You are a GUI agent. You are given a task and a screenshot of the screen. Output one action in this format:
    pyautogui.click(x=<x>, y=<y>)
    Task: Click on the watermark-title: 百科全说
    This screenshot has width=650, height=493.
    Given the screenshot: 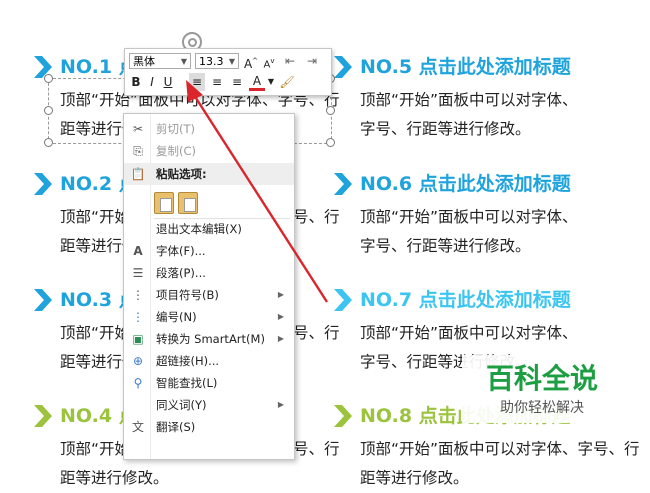 What is the action you would take?
    pyautogui.click(x=541, y=378)
    